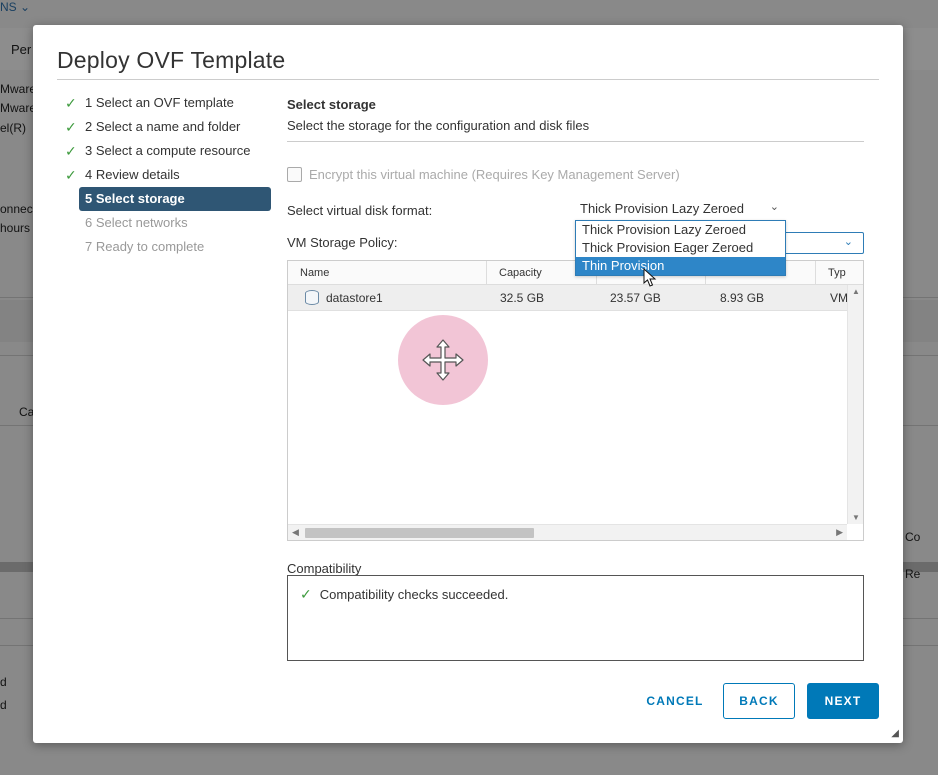 The width and height of the screenshot is (938, 775). Describe the element at coordinates (342, 242) in the screenshot. I see `storage-policy-label: VM Storage Policy:` at that location.